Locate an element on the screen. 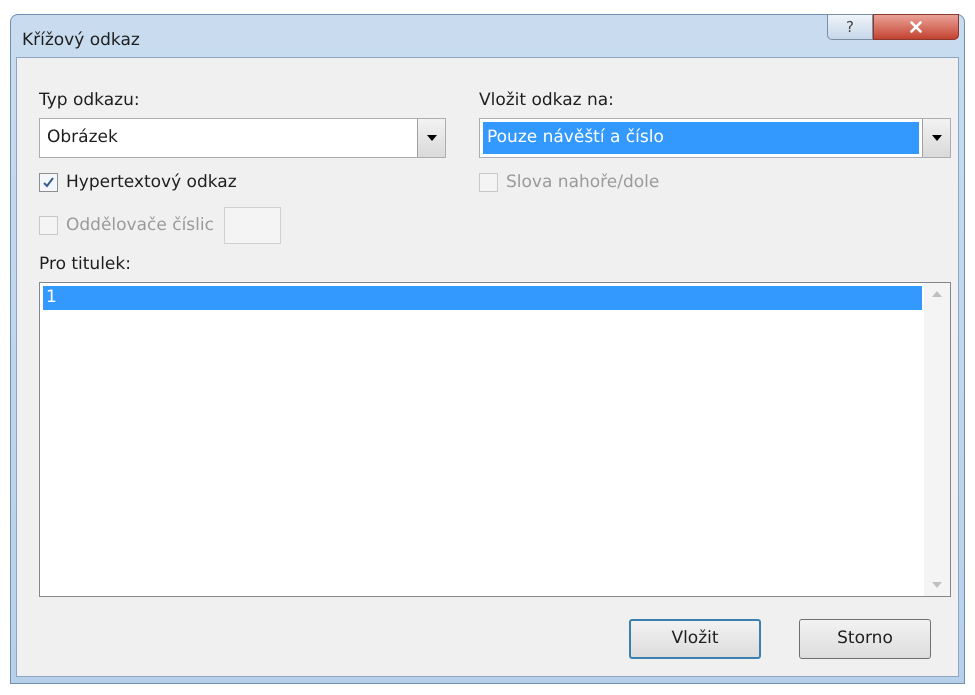 This screenshot has width=975, height=695. close-icon is located at coordinates (916, 27).